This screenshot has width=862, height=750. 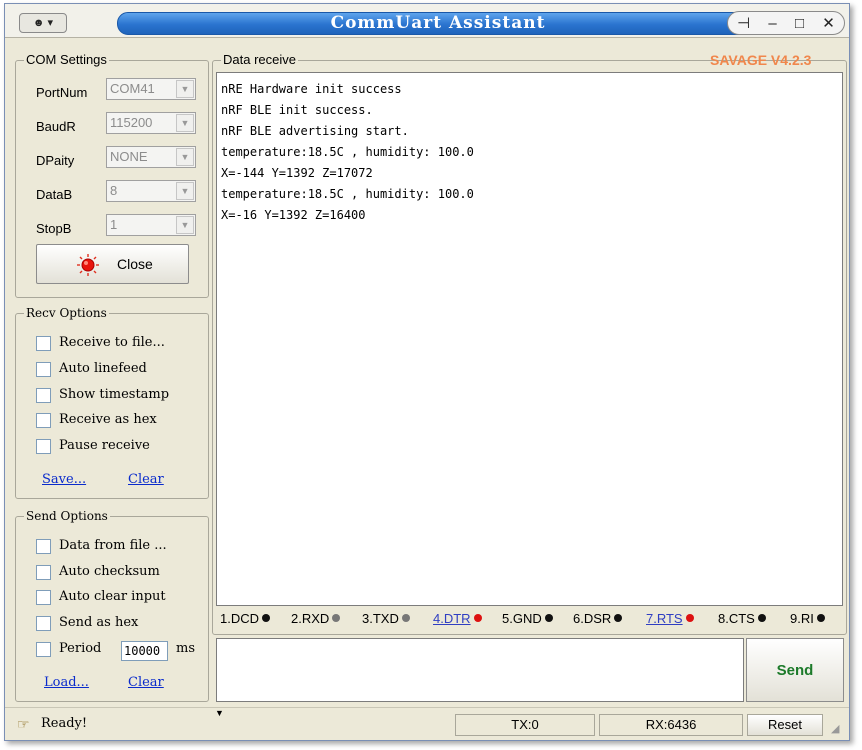 I want to click on input-caret-icon: ▼, so click(x=219, y=713).